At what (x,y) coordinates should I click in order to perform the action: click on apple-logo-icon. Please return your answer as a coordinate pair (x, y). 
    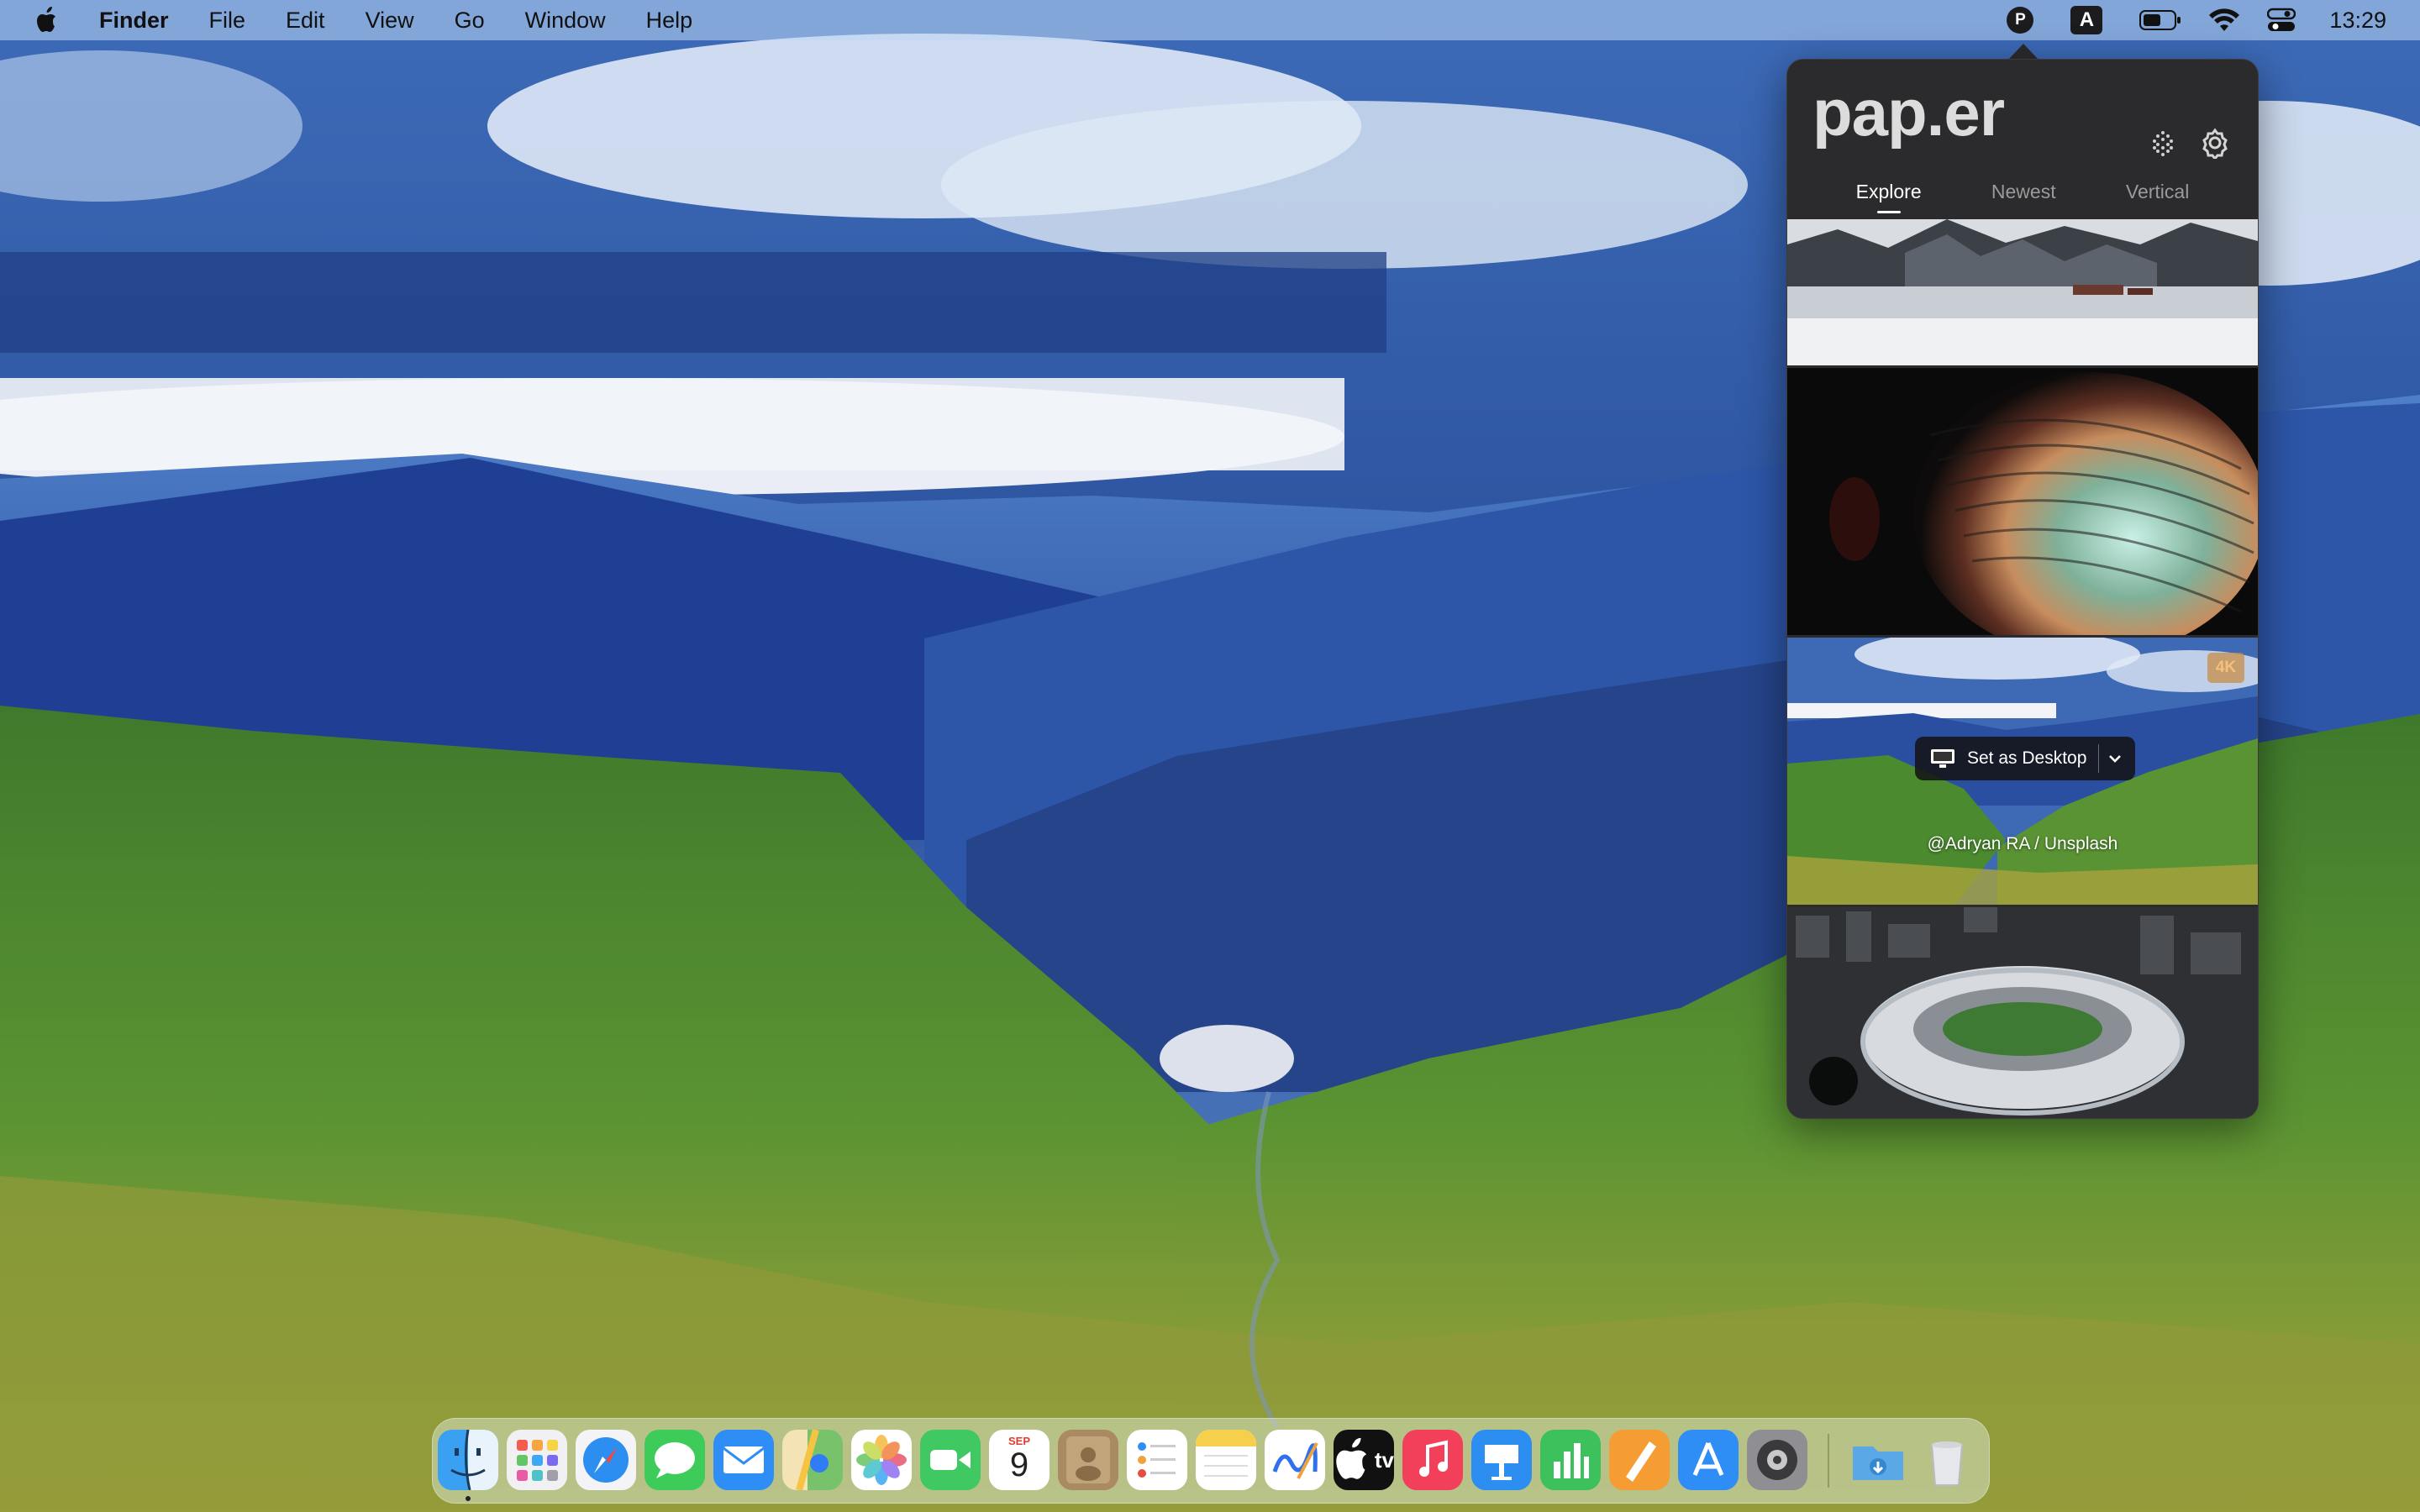
    Looking at the image, I should click on (1351, 1458).